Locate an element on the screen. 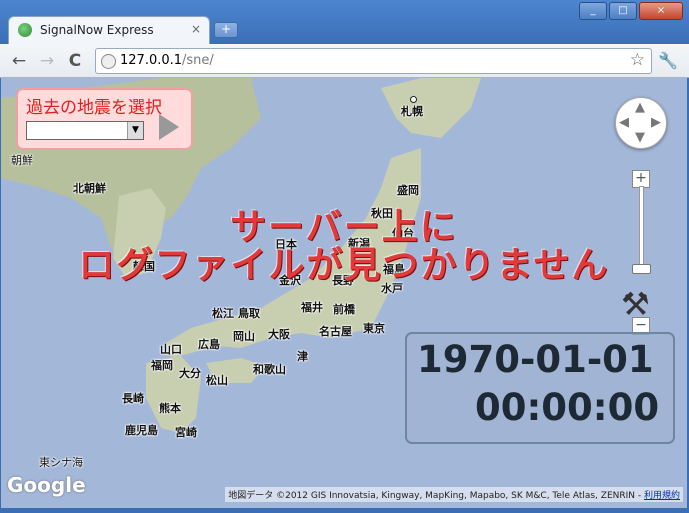 The height and width of the screenshot is (513, 689). city-label: 盛岡 is located at coordinates (408, 190).